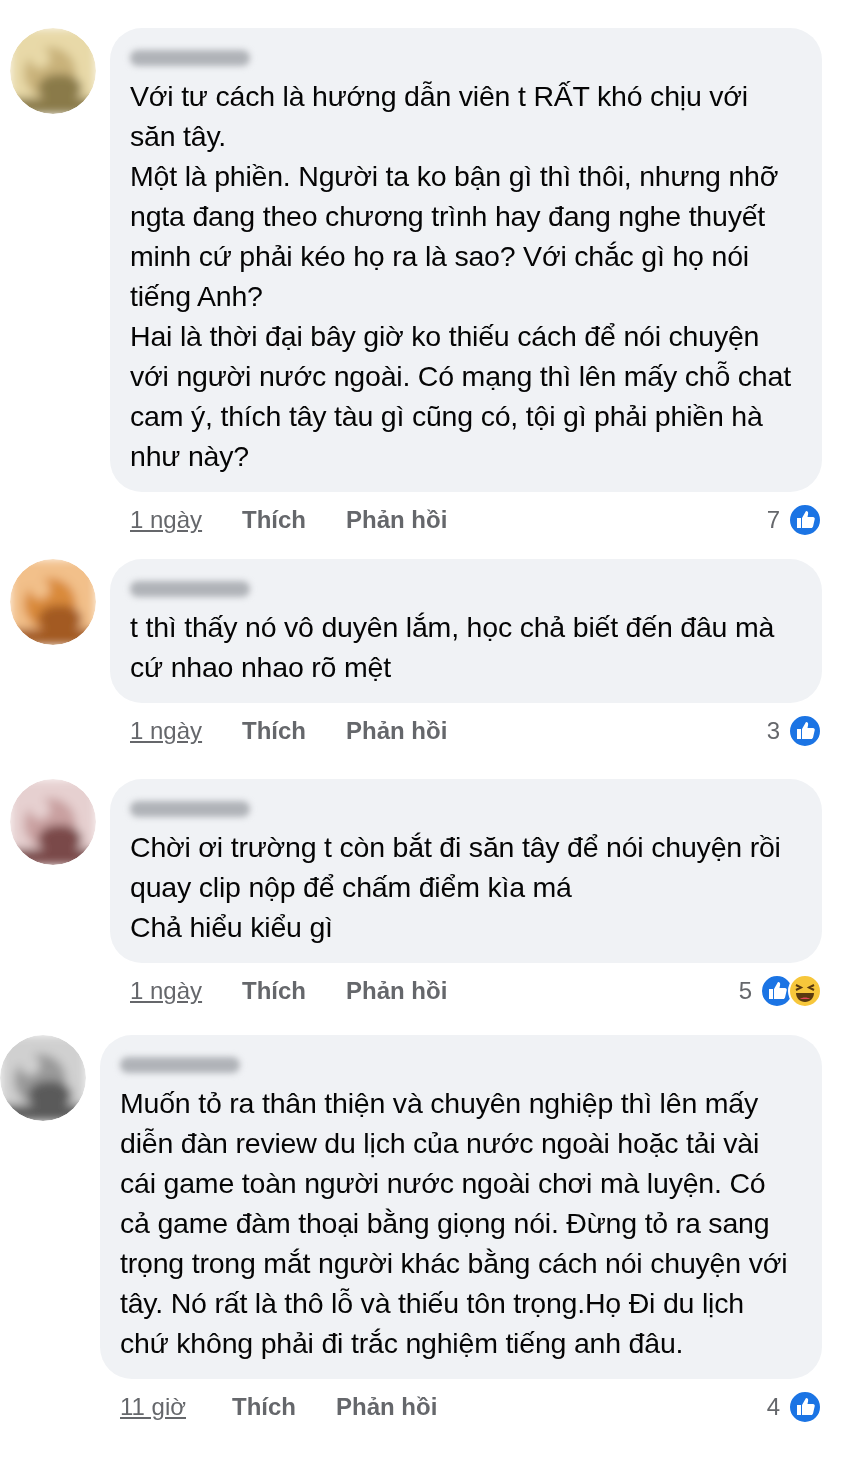  Describe the element at coordinates (454, 1223) in the screenshot. I see `comment-text: Muốn tỏ ra thân thiện và chuyên nghiệp thì lên mấy diễn đàn review du lịch của nước ngoài hoặc tải vài cái game toàn người nước ngoài chơi mà luyện. Có cả game đàm thoại bằng giọng nói. Đừng tỏ ra sang trọng trong mắt người khác bằng cách nói chuyện với tây. Nó rất là thô lỗ và thiếu tôn trọng.Họ Đi du lịch chứ không phải đi trắc nghiệm tiếng anh đâu.` at that location.